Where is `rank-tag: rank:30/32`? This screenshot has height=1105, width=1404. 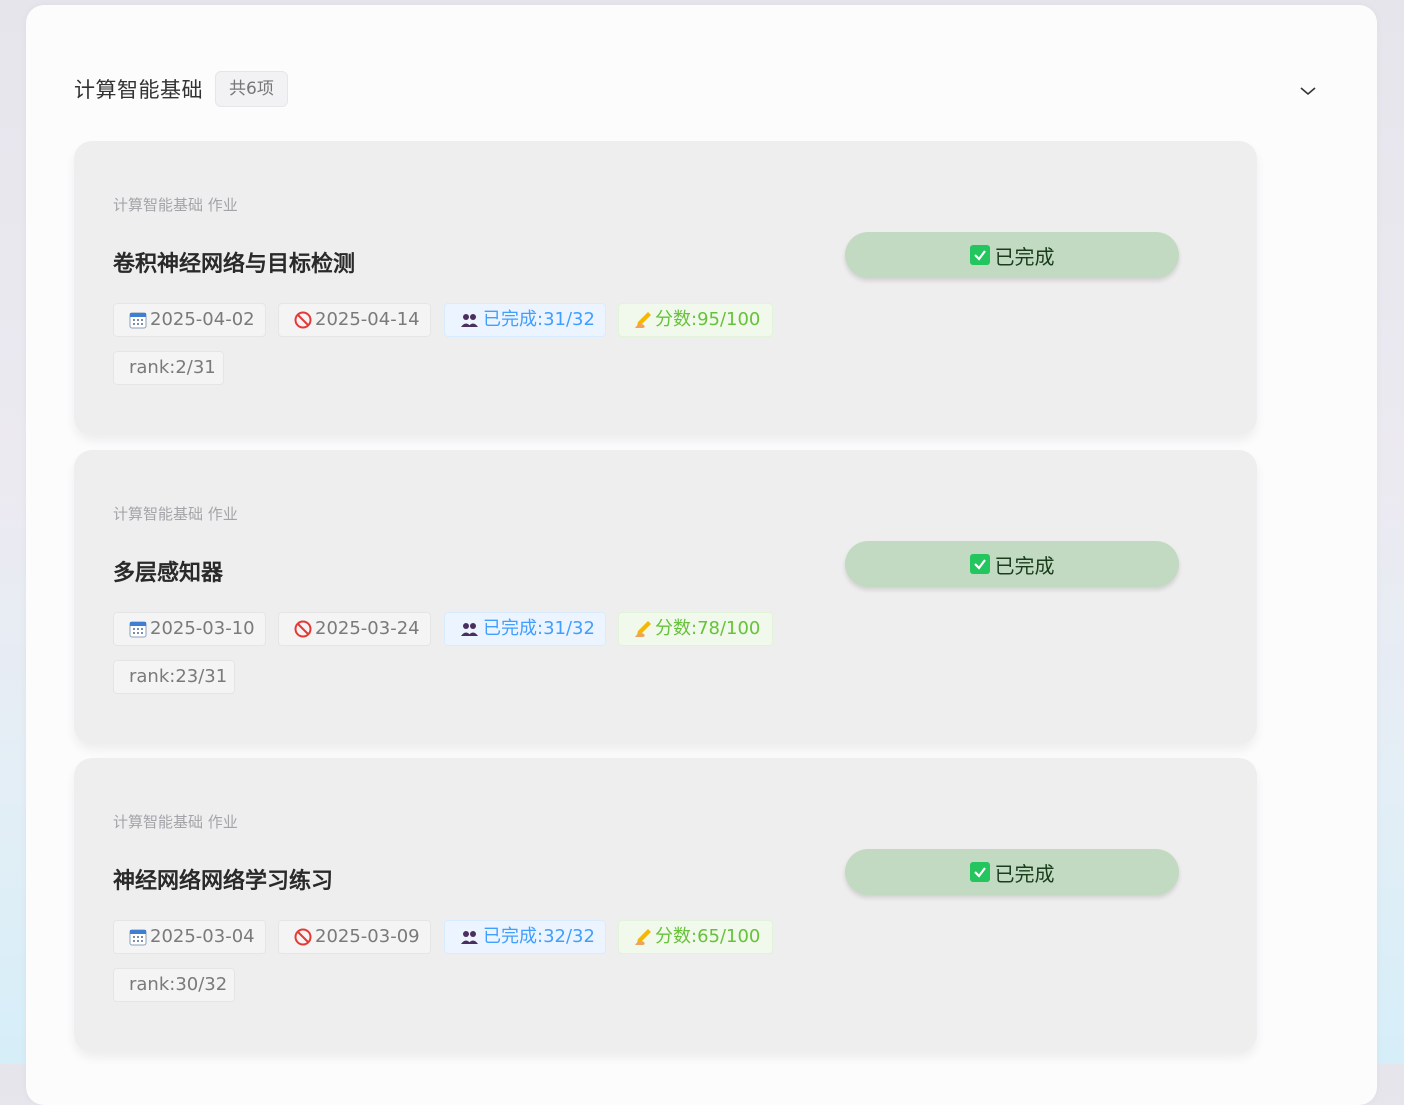
rank-tag: rank:30/32 is located at coordinates (174, 985).